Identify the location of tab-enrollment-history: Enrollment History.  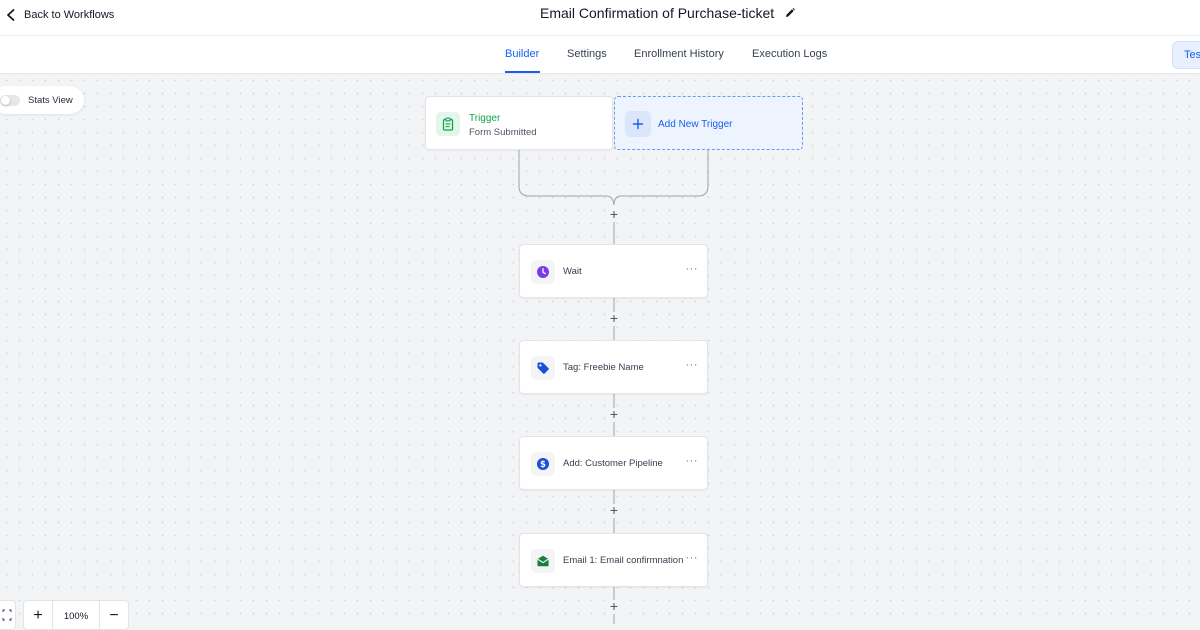
(679, 54).